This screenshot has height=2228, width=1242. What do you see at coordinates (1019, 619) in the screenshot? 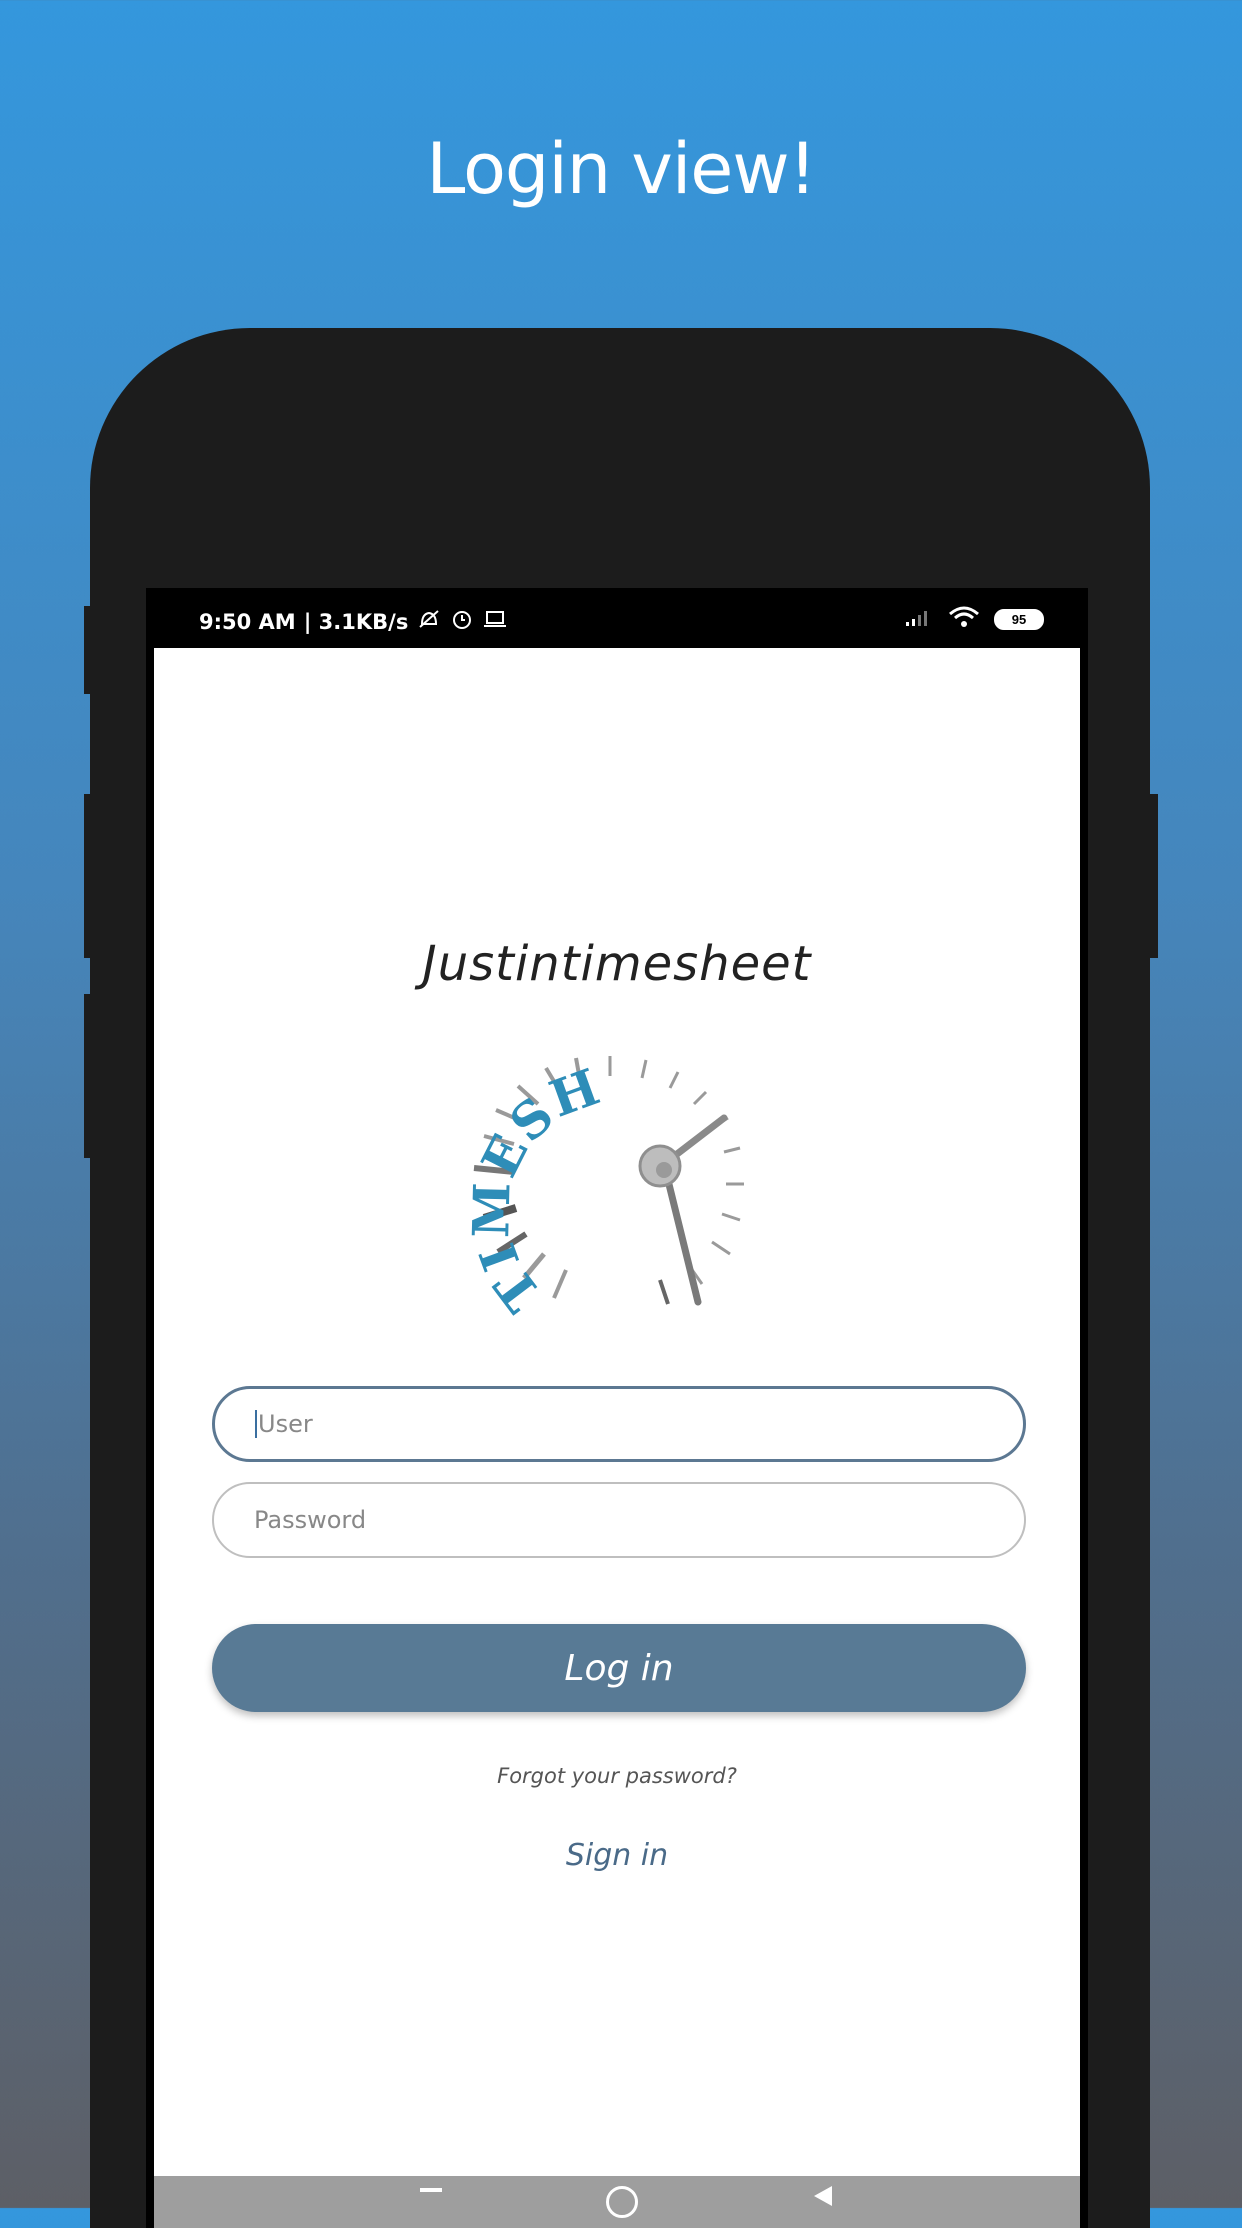
I see `battery-indicator: 95` at bounding box center [1019, 619].